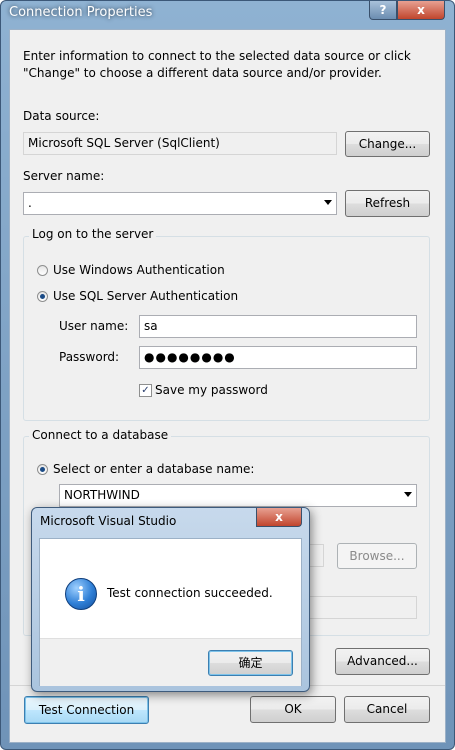  Describe the element at coordinates (42, 469) in the screenshot. I see `select-database-radio` at that location.